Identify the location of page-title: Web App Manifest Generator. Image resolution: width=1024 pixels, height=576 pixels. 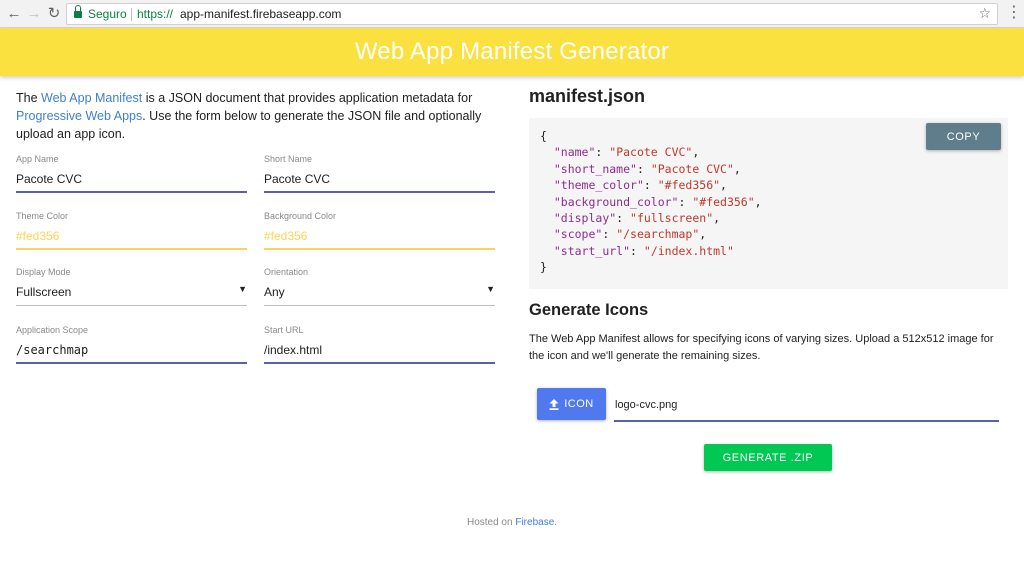
(512, 51).